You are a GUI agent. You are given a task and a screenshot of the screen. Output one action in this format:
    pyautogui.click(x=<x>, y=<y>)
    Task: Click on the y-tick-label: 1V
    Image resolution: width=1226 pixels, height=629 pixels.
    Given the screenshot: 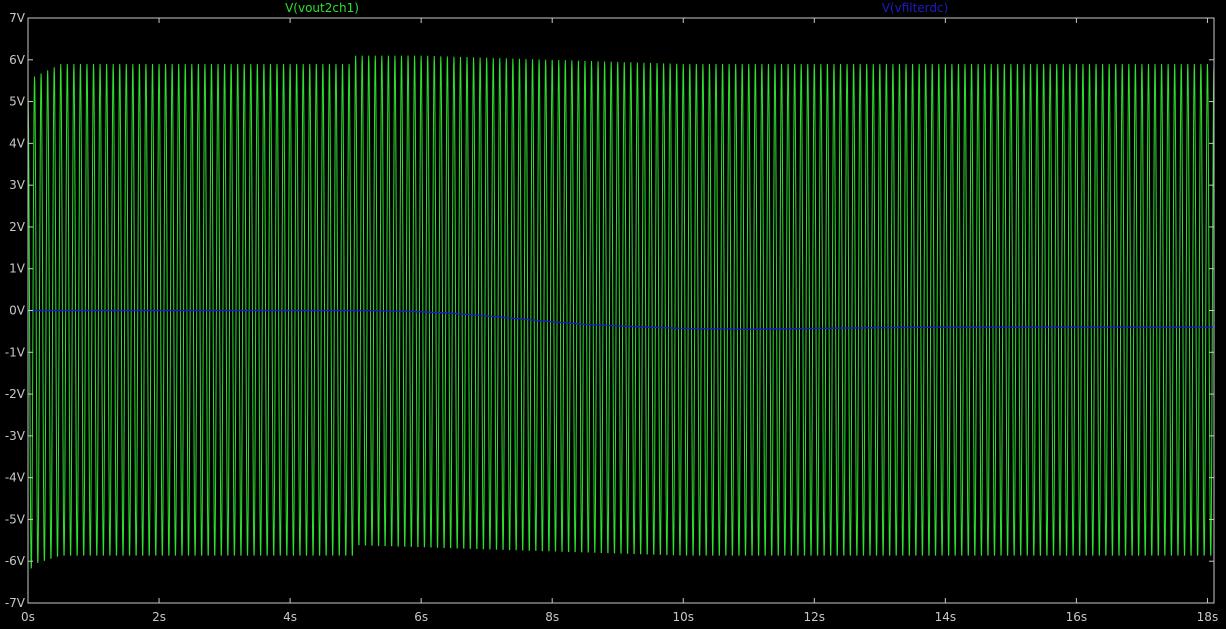 What is the action you would take?
    pyautogui.click(x=17, y=269)
    